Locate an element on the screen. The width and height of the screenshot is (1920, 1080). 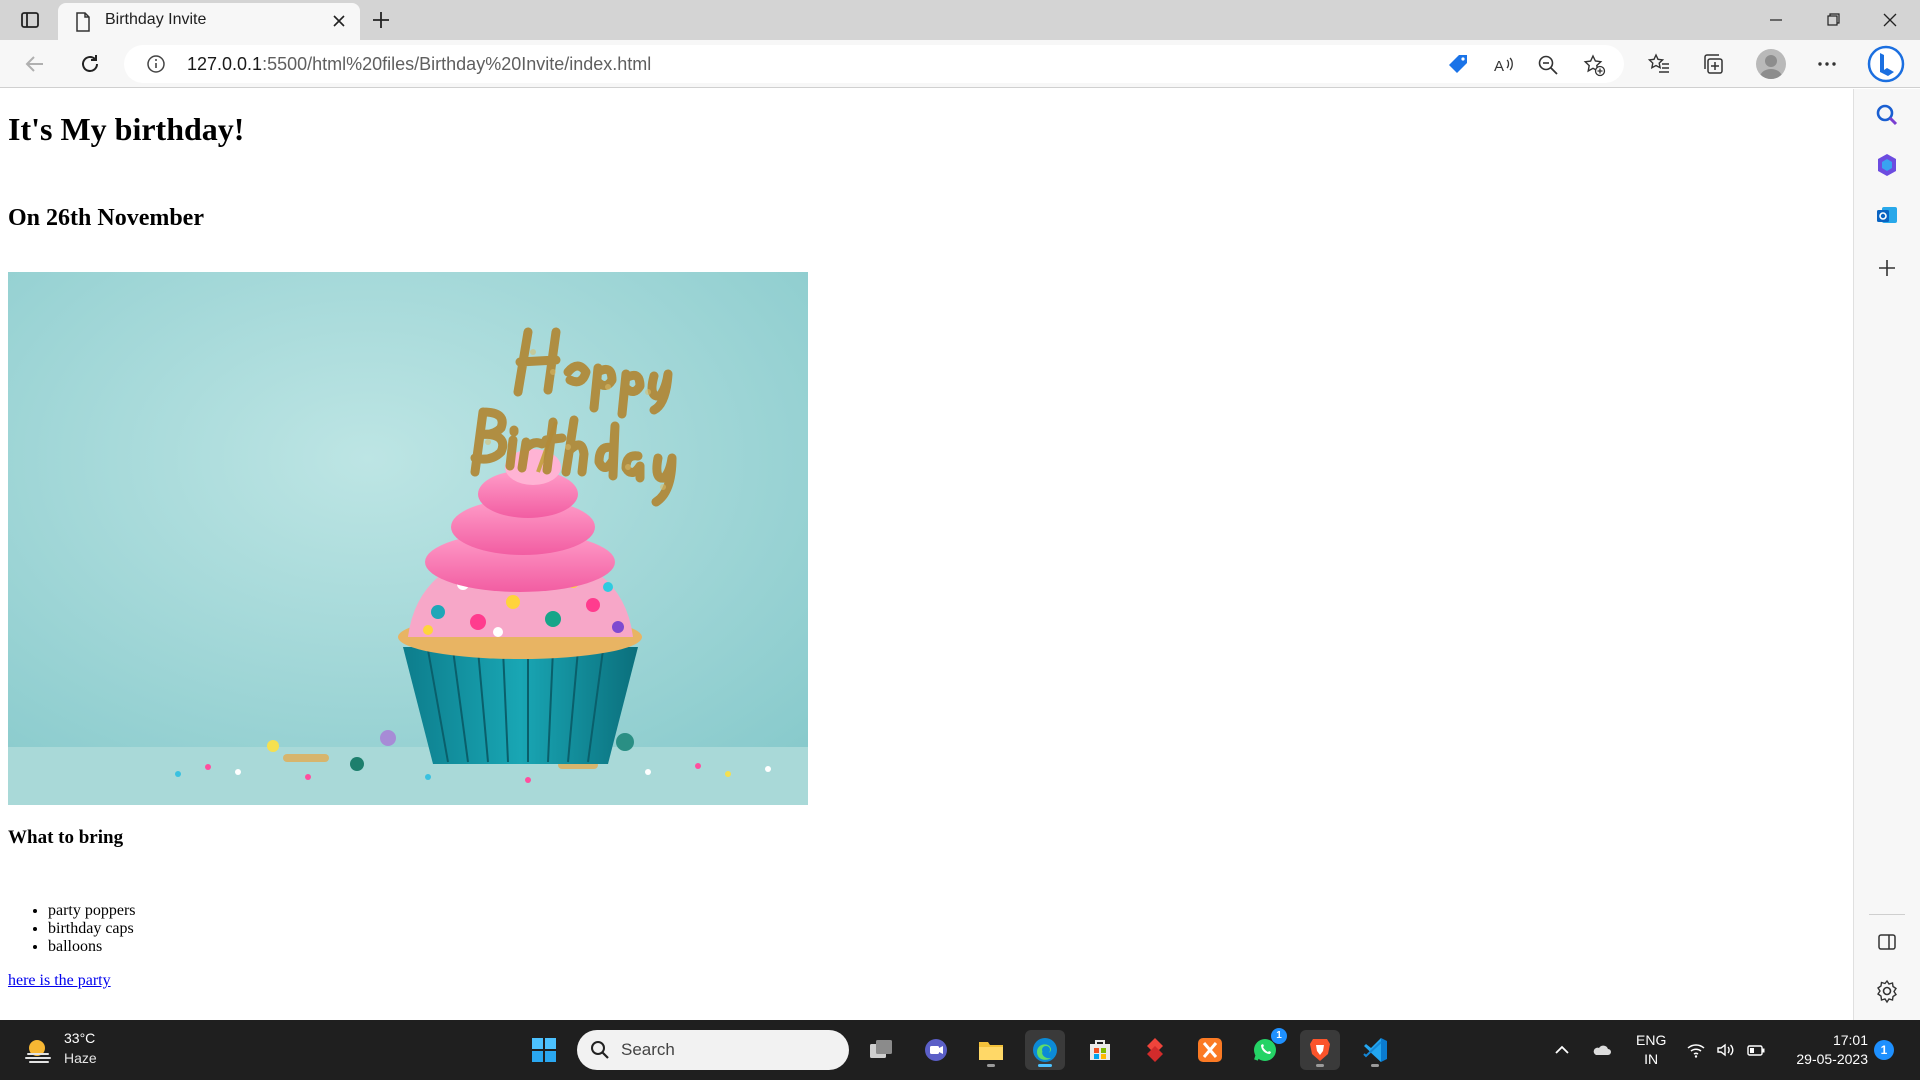
notification-badge: 1 is located at coordinates (1884, 1050).